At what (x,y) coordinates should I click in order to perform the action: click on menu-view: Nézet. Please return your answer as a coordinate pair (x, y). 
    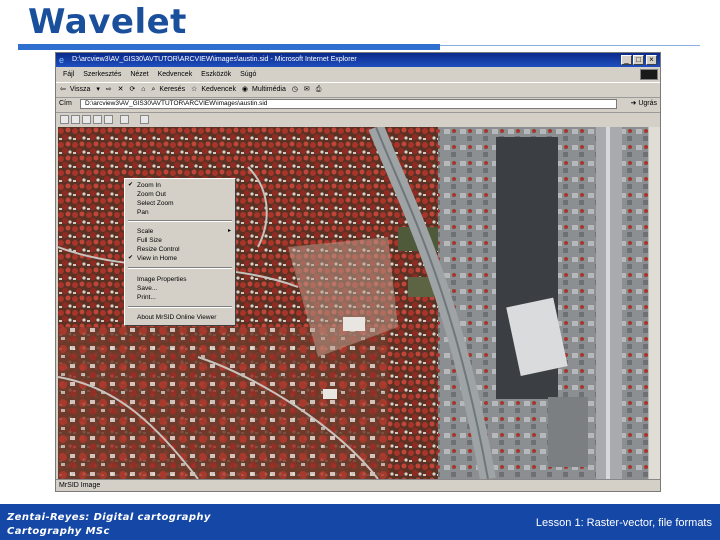
    Looking at the image, I should click on (139, 74).